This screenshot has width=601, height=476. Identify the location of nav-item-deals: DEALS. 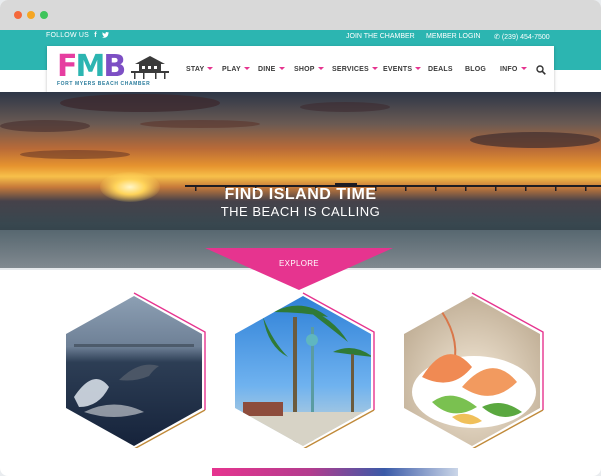
(440, 69).